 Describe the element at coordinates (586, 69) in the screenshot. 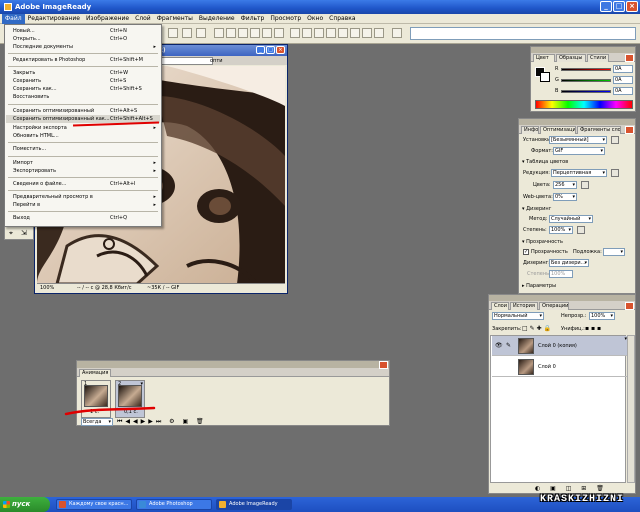

I see `channel-r-slider` at that location.